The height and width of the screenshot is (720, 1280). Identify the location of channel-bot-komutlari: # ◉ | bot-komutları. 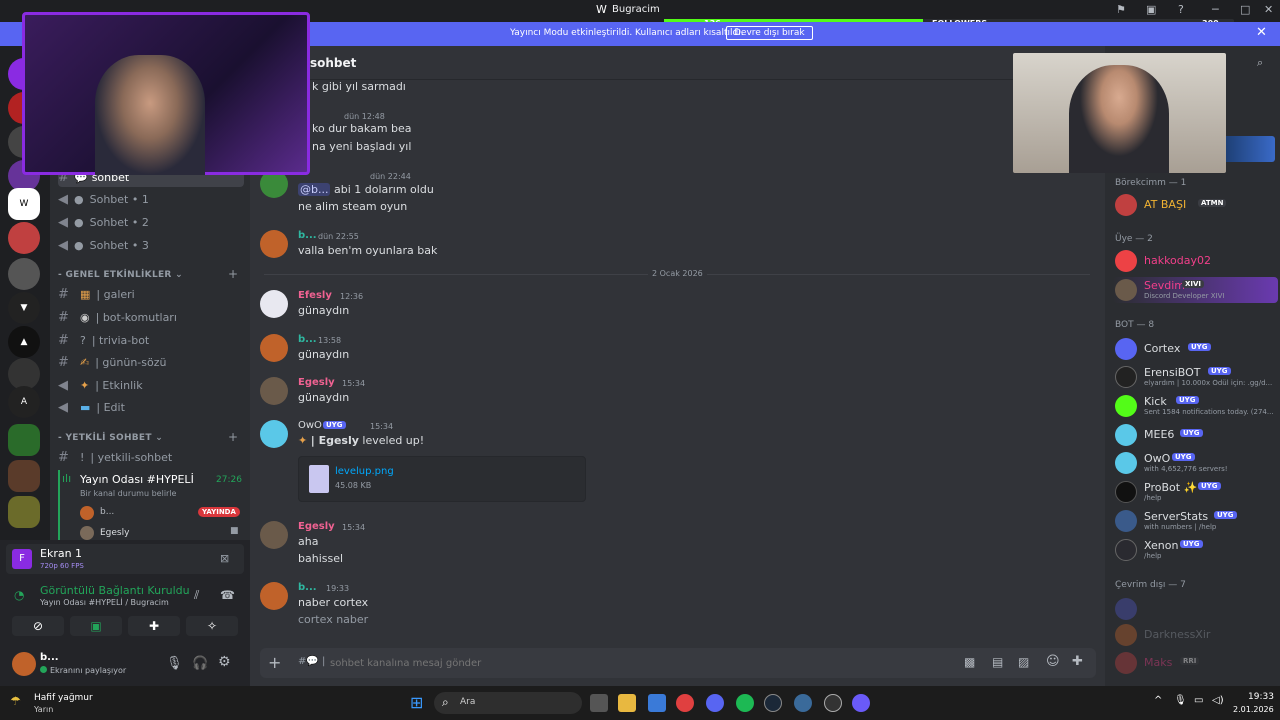
(151, 317).